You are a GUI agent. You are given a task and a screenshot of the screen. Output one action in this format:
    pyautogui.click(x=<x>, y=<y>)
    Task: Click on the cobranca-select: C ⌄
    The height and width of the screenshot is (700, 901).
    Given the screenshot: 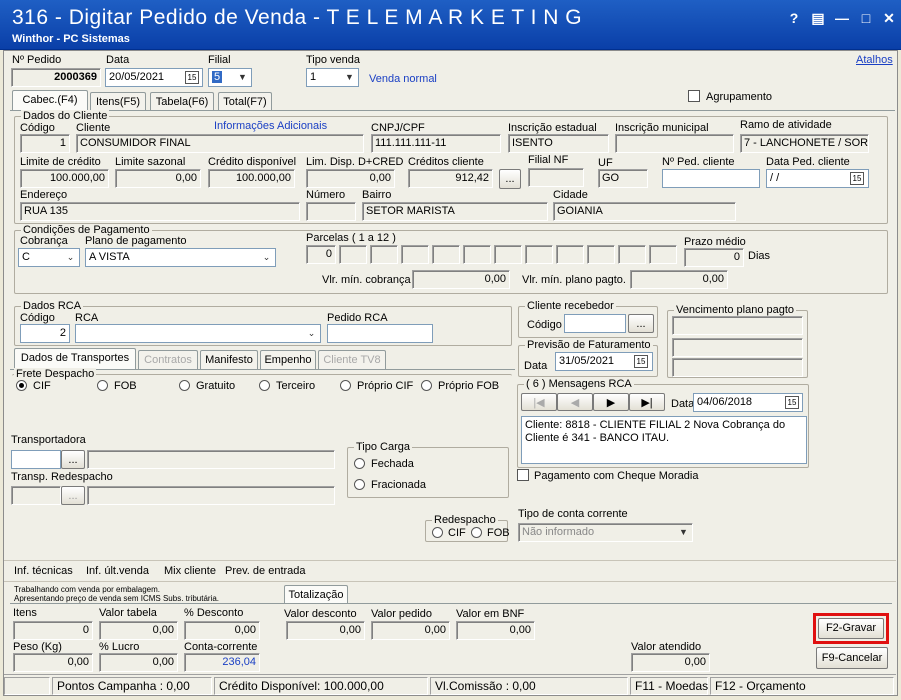 What is the action you would take?
    pyautogui.click(x=49, y=257)
    